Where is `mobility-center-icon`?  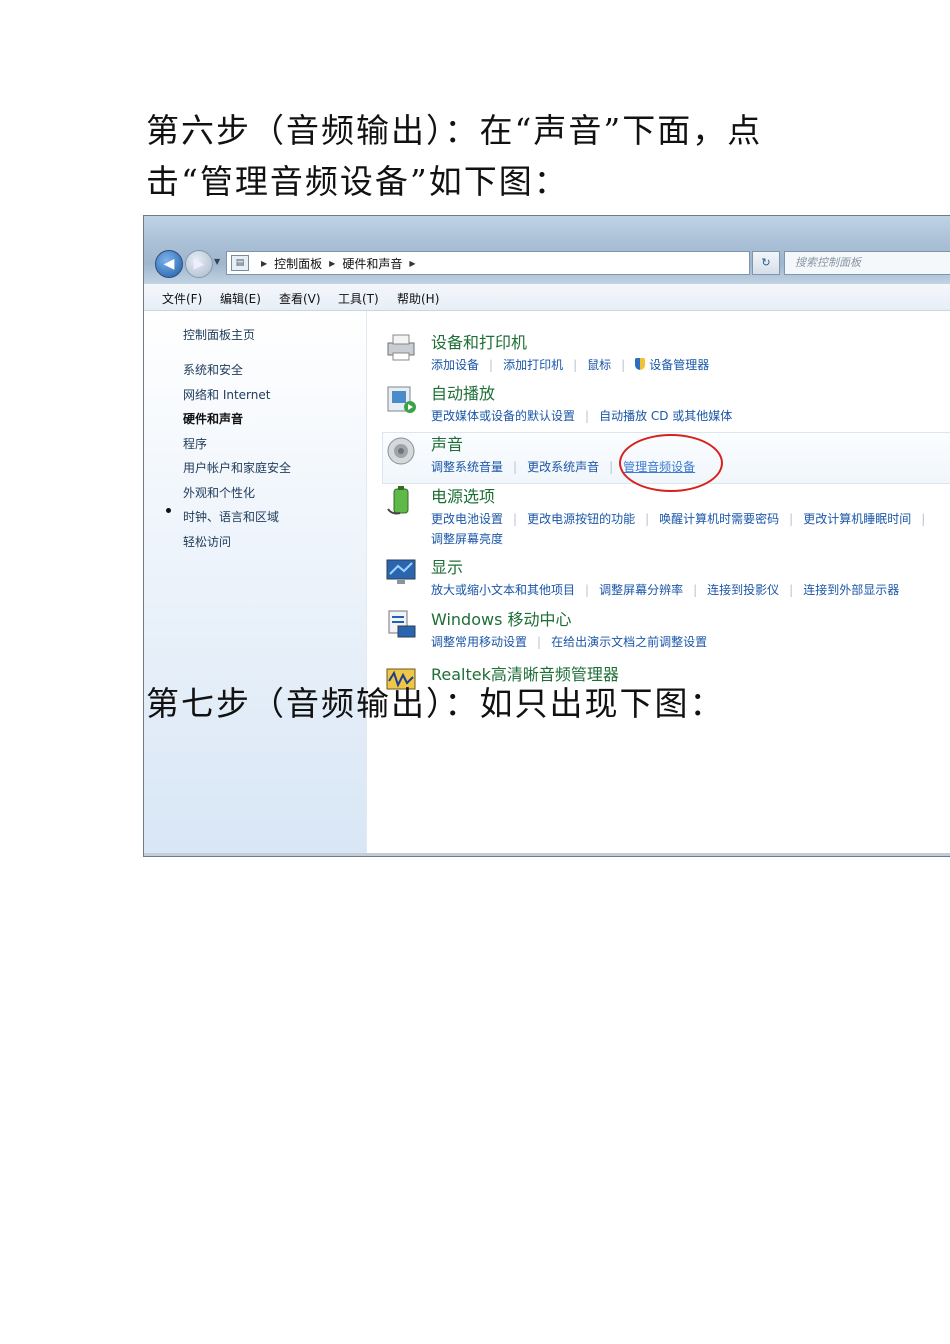
mobility-center-icon is located at coordinates (402, 624).